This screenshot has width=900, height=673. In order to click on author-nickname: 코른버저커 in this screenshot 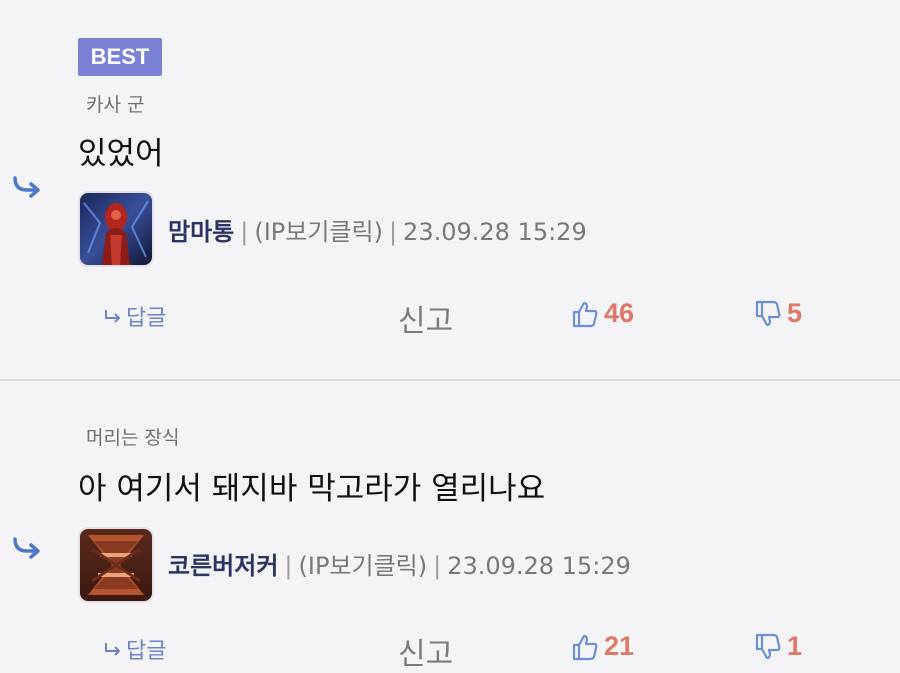, I will do `click(223, 566)`.